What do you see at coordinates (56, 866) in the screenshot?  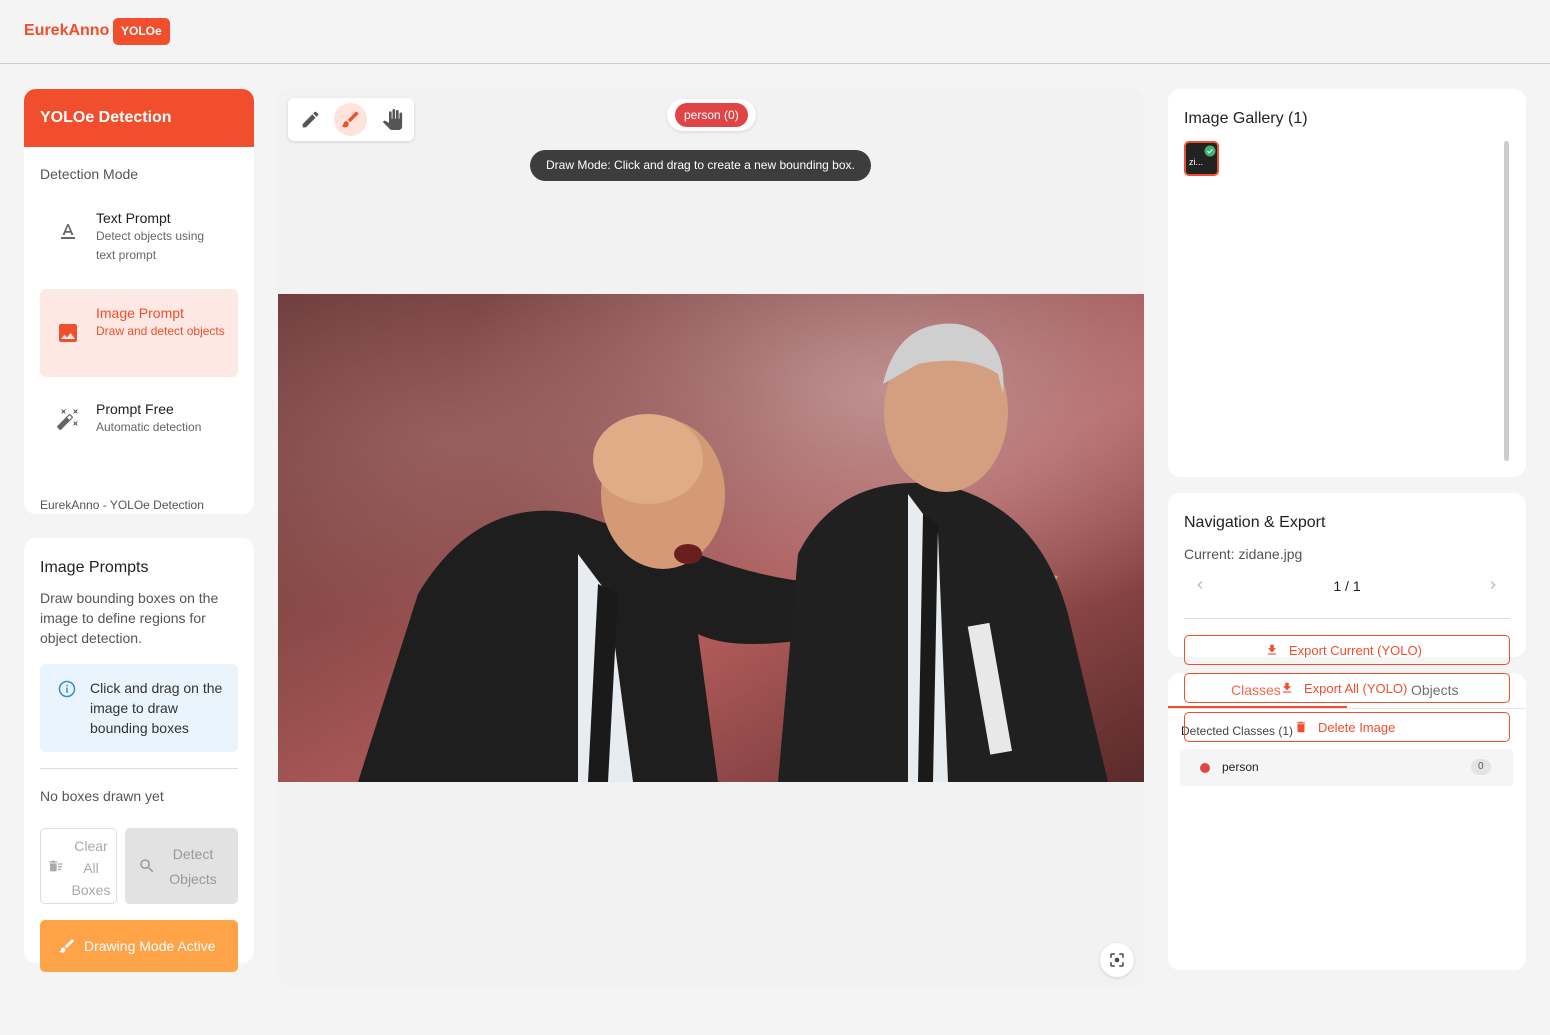 I see `clear-list-icon` at bounding box center [56, 866].